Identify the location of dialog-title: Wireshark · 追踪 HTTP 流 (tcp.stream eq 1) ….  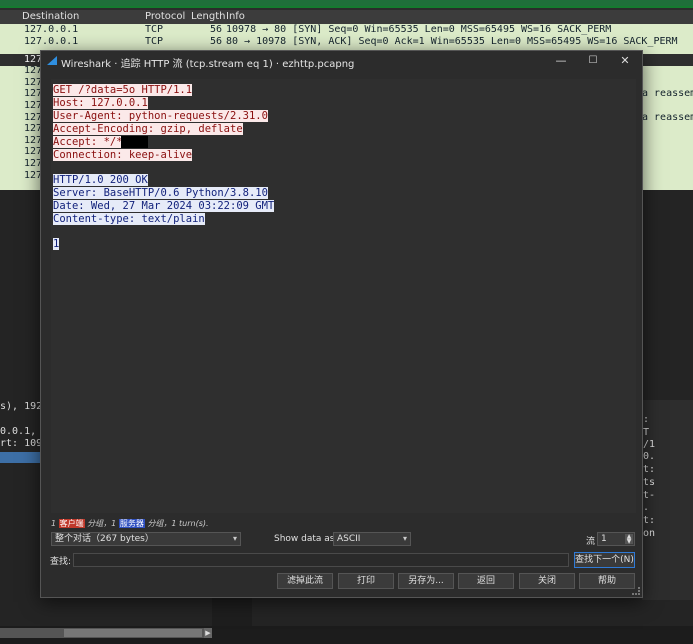
(208, 64).